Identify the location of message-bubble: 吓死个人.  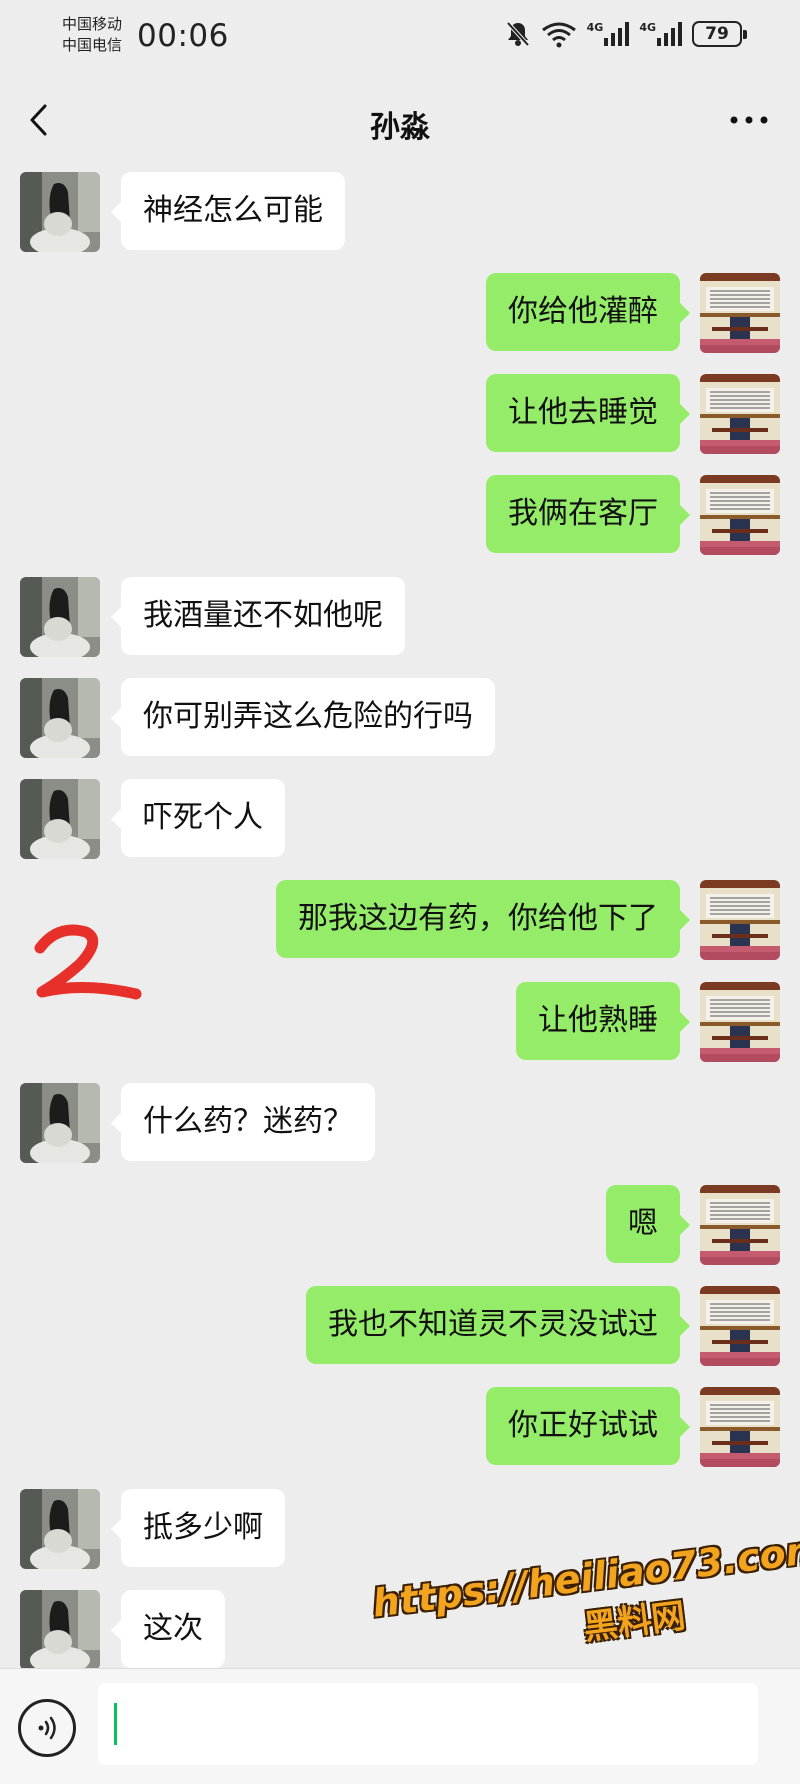
(198, 818).